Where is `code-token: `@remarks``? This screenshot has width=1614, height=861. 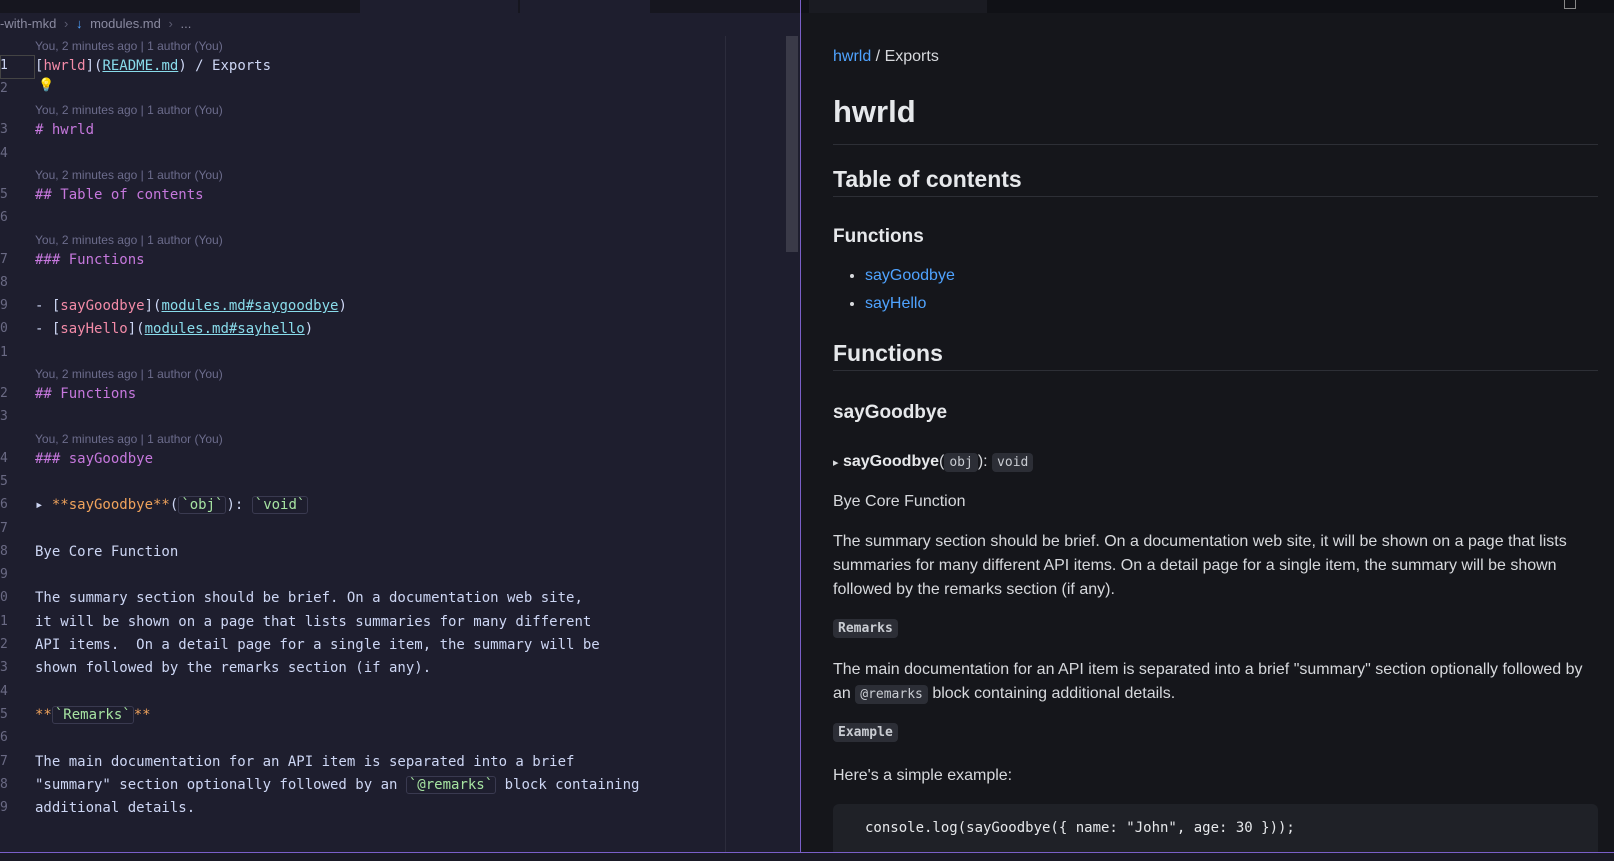 code-token: `@remarks` is located at coordinates (451, 784).